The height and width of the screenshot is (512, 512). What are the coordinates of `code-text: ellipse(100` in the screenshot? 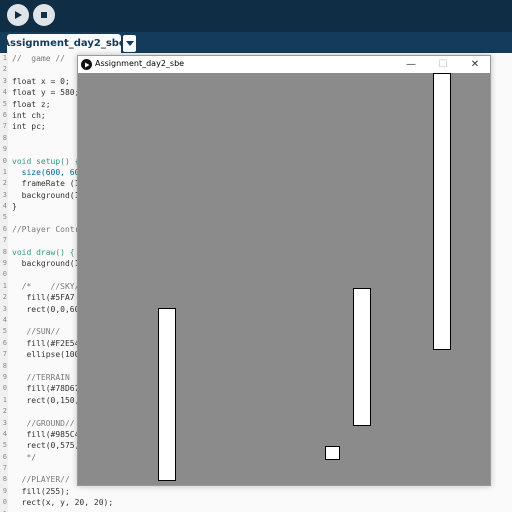 It's located at (46, 355).